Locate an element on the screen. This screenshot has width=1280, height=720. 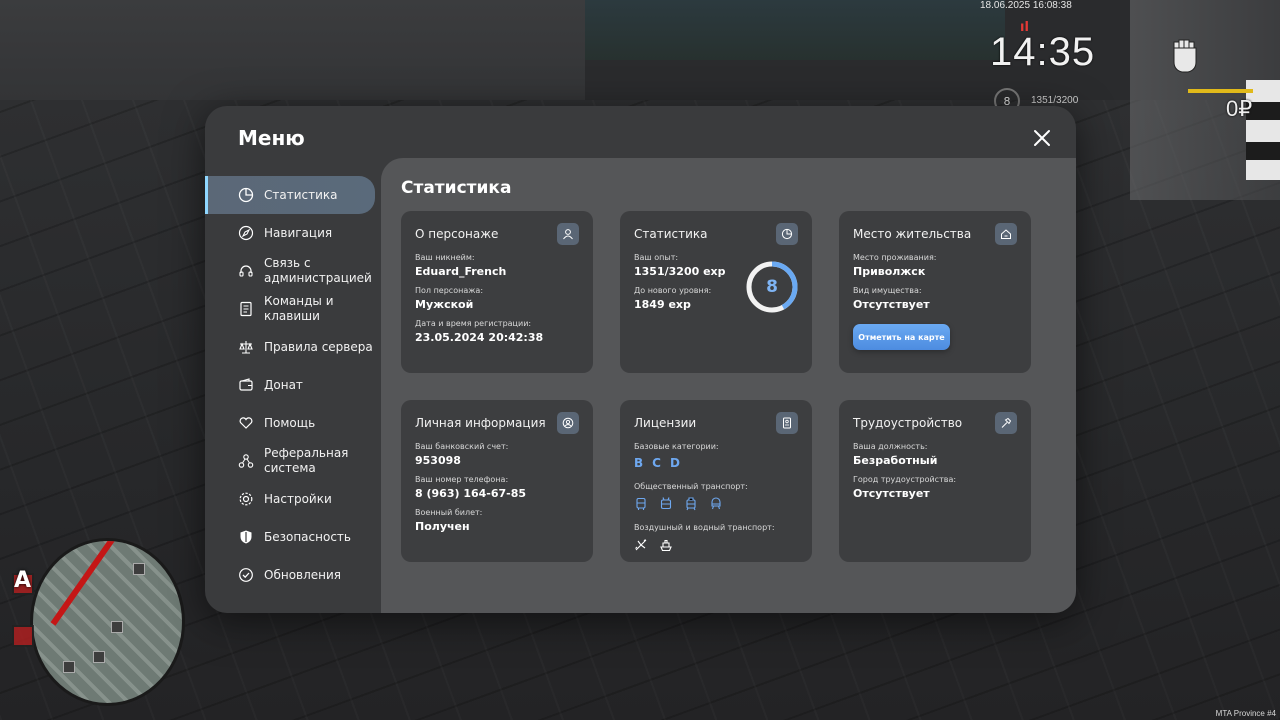
close-icon is located at coordinates (1042, 138).